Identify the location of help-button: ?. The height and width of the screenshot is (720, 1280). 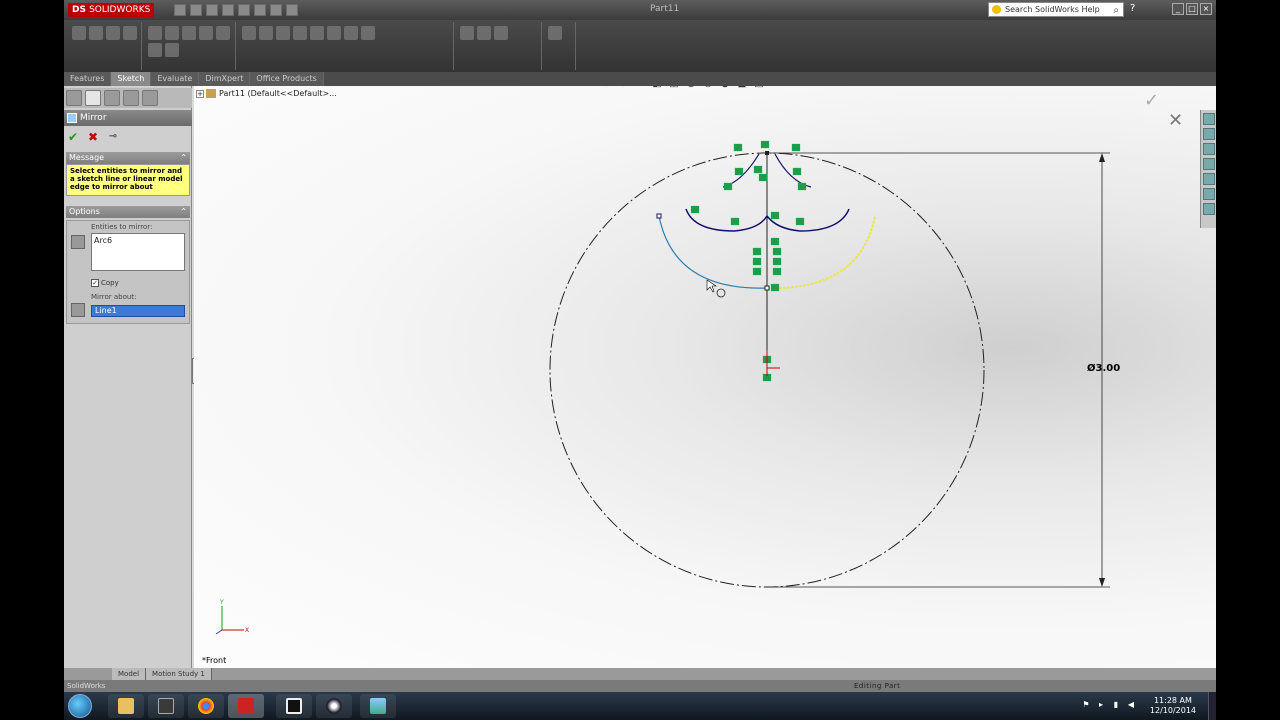
(1132, 8).